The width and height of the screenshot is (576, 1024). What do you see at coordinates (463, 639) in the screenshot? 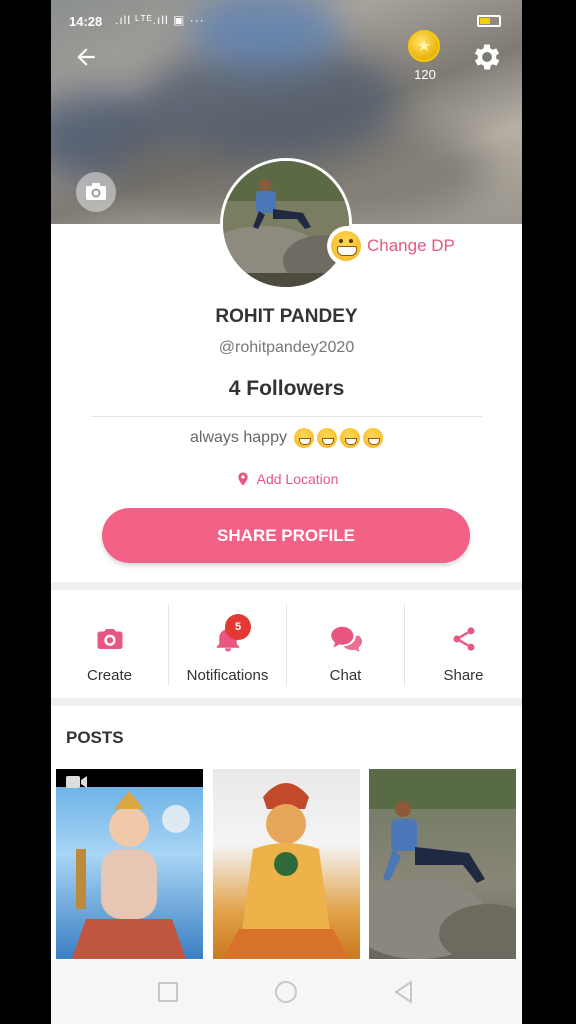
I see `share-icon` at bounding box center [463, 639].